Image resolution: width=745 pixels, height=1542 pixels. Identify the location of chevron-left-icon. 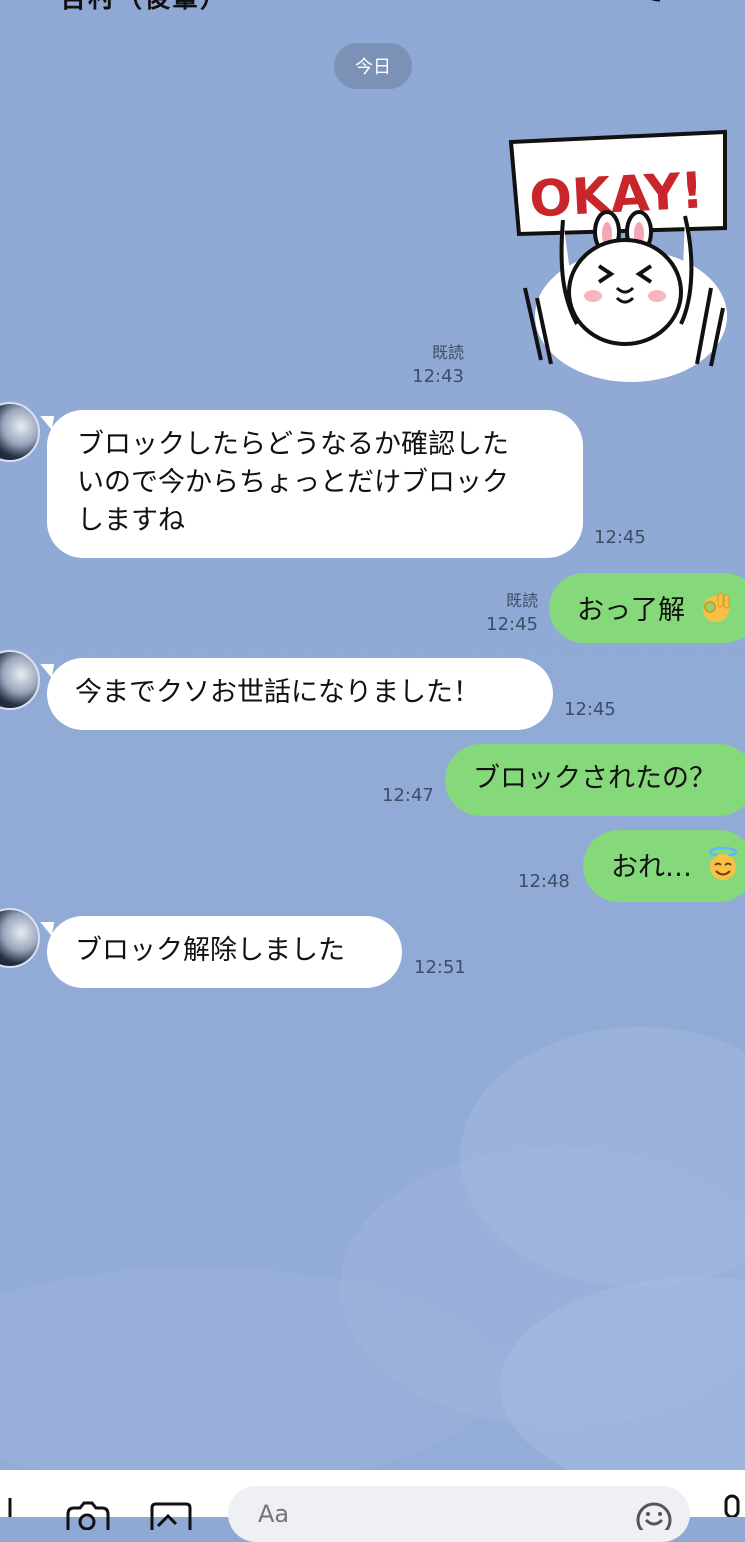
(14, 4).